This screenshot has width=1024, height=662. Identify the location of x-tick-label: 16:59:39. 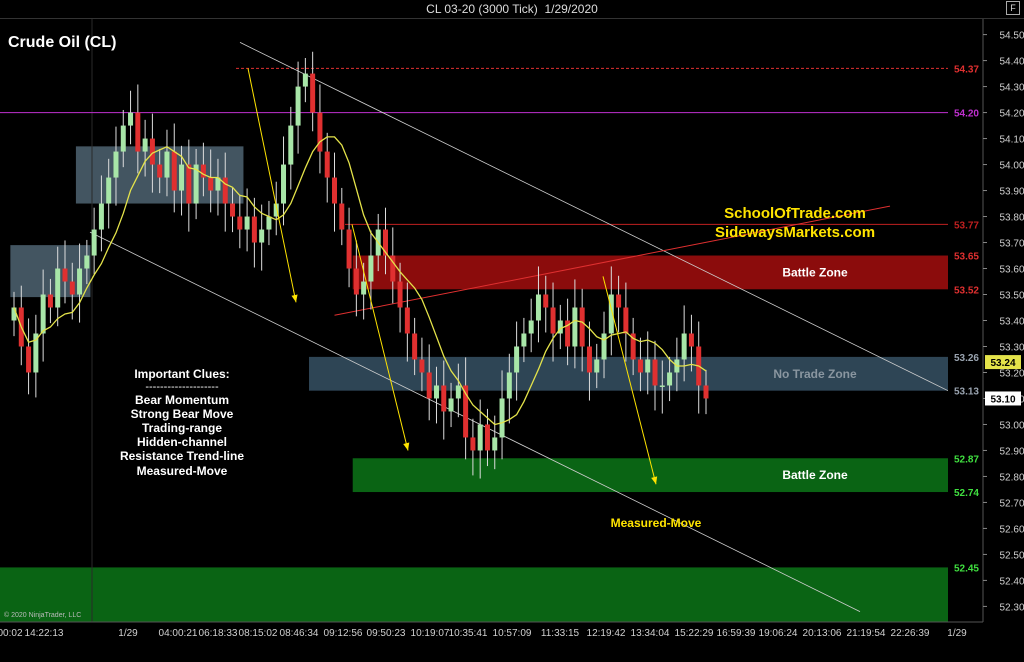
(736, 633).